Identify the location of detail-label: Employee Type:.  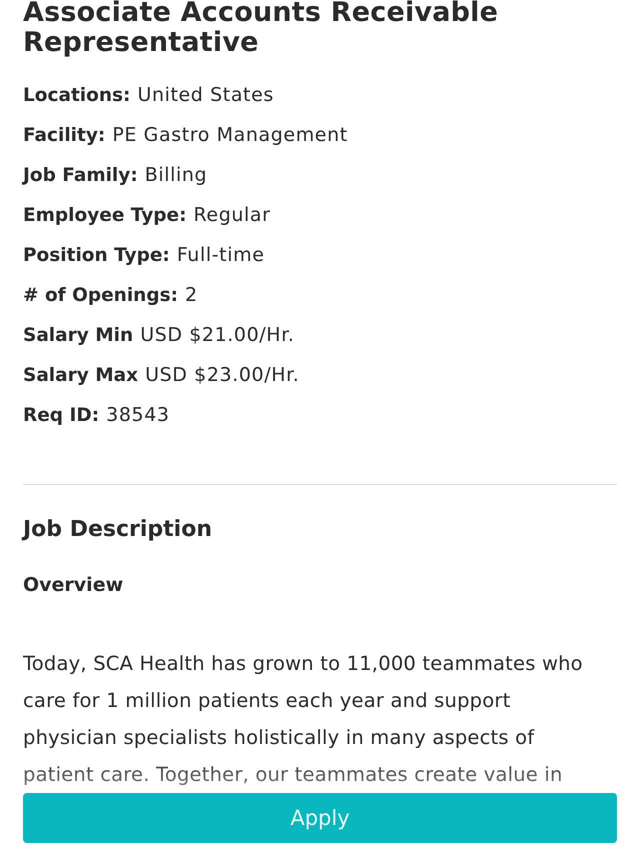
(104, 215).